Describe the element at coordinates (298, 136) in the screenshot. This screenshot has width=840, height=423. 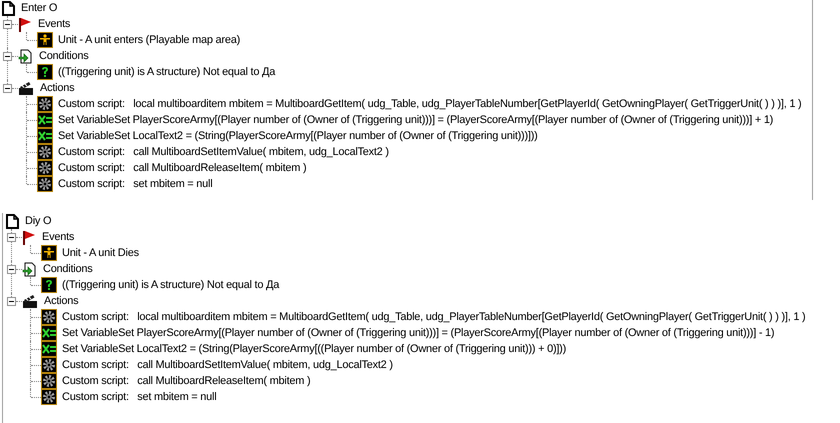
I see `tree-item-text: Set VariableSet LocalText2 = (String(PlayerScoreArmy[(Player number of (Owner of (Triggering unit)))]))` at that location.